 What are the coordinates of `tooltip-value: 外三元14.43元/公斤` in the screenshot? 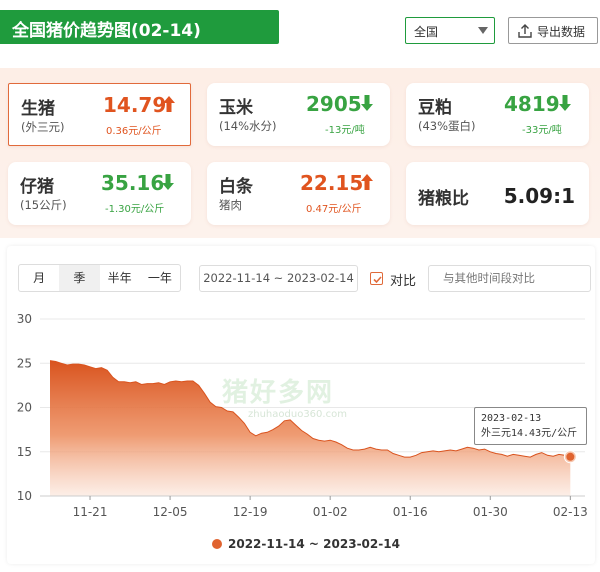 It's located at (529, 433).